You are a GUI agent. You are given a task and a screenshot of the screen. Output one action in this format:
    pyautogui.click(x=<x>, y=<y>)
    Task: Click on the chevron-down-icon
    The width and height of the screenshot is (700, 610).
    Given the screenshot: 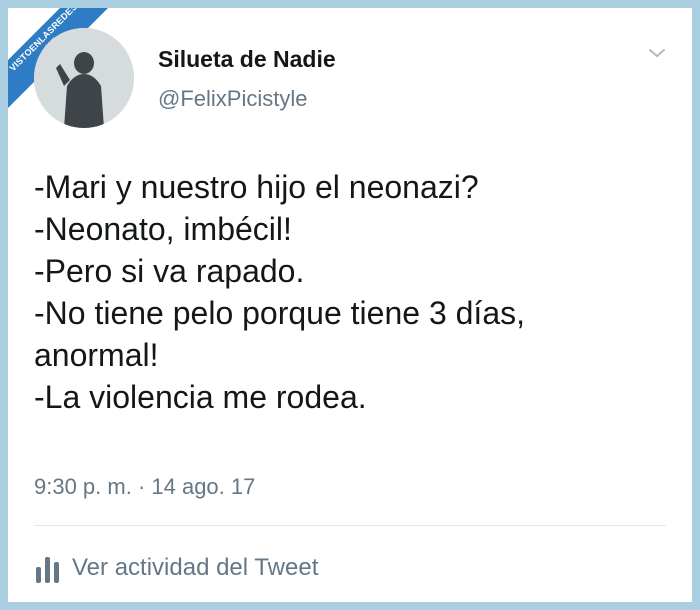 What is the action you would take?
    pyautogui.click(x=657, y=53)
    